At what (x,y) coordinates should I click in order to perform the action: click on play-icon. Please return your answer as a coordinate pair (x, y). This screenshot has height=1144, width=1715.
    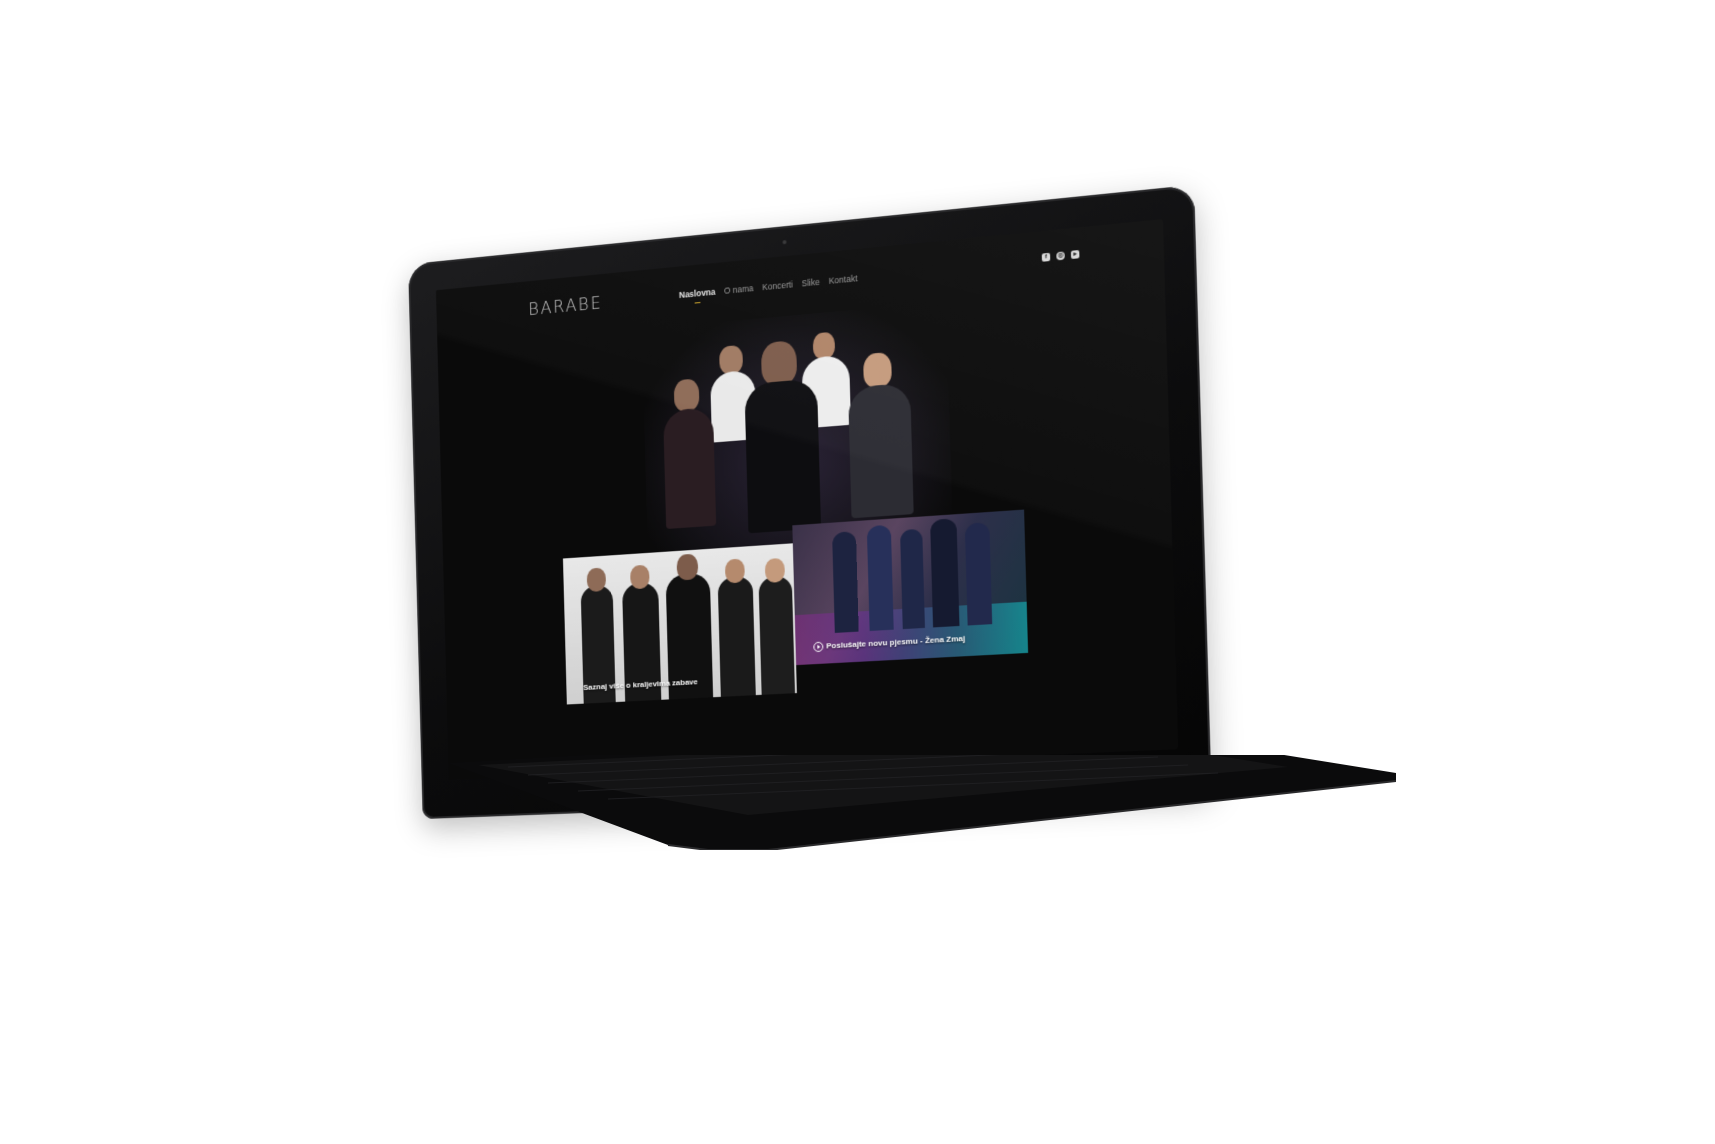
    Looking at the image, I should click on (818, 647).